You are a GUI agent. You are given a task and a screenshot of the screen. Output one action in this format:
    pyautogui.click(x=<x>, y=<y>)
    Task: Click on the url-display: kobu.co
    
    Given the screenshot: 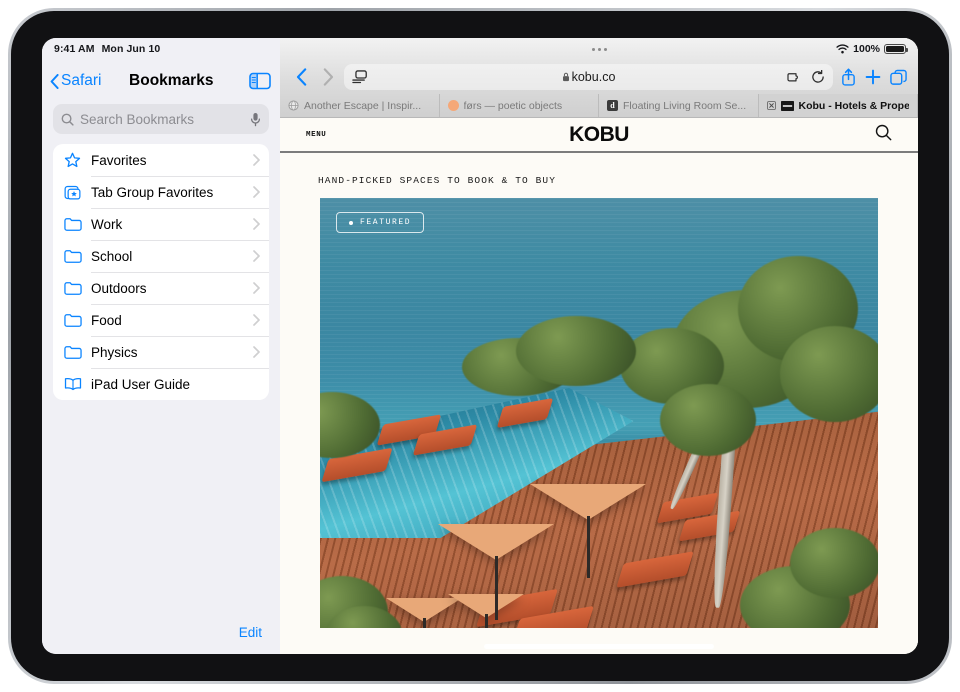 What is the action you would take?
    pyautogui.click(x=588, y=77)
    